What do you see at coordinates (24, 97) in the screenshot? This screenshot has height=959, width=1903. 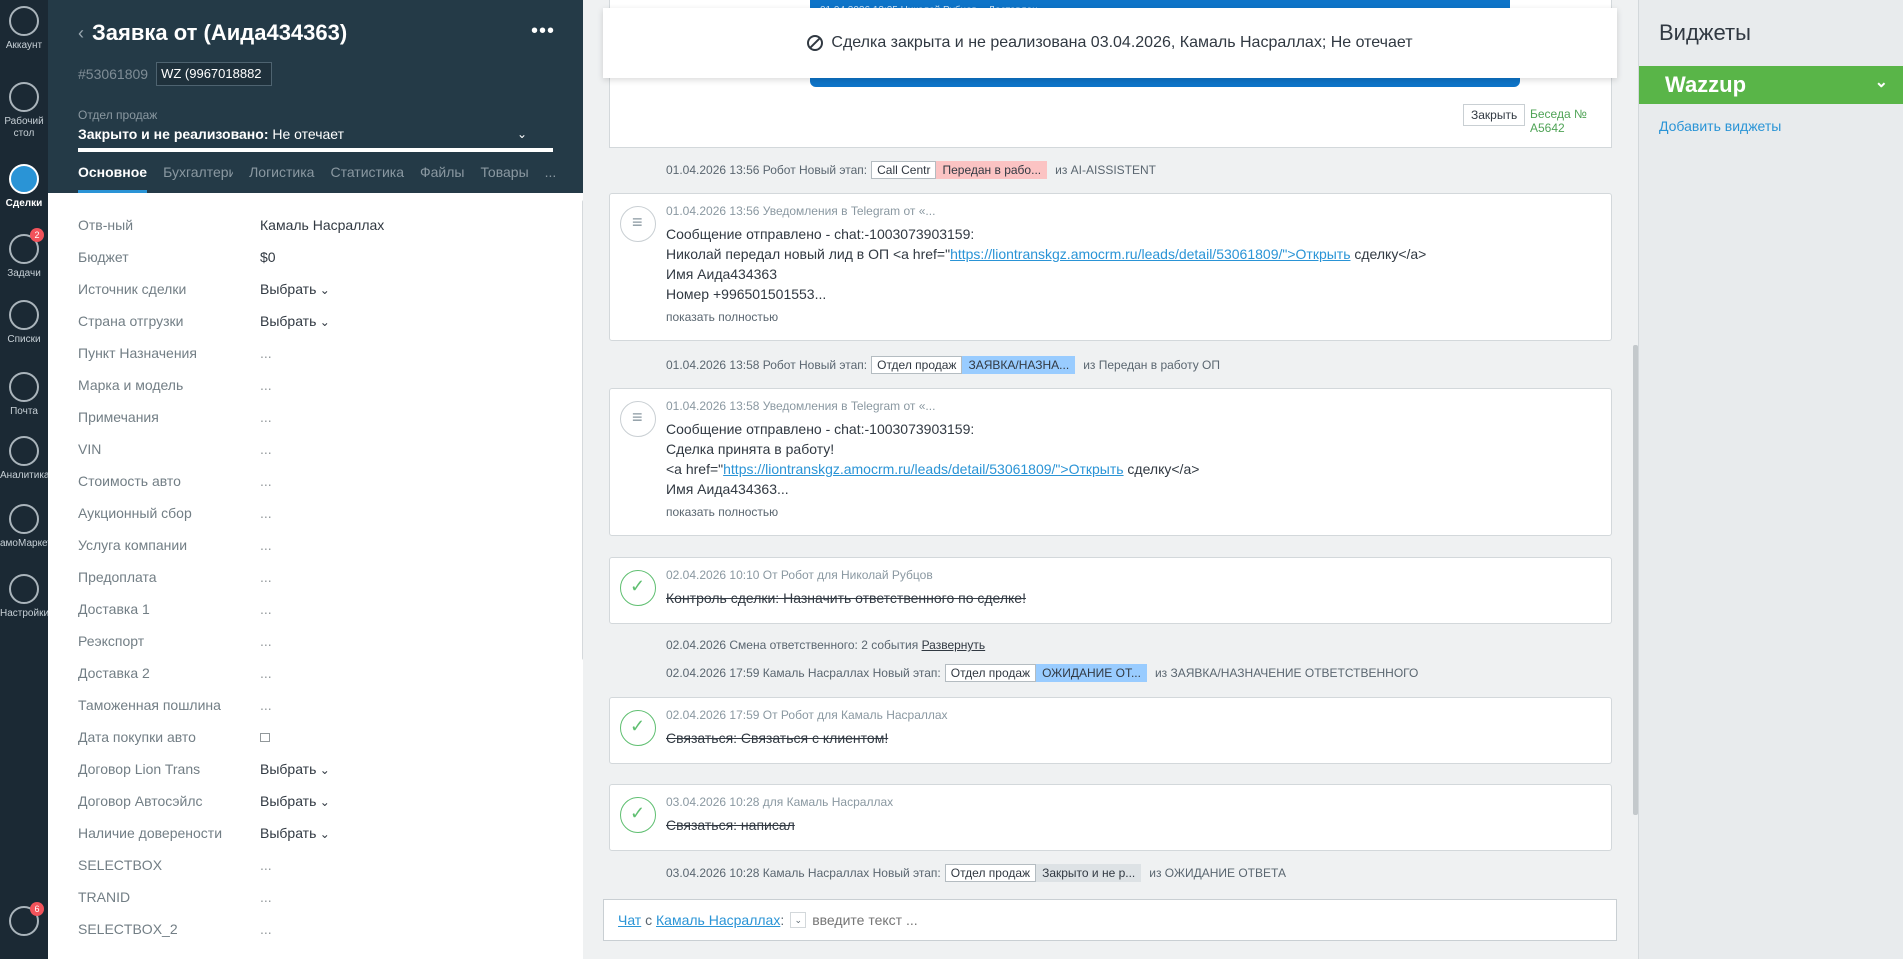 I see `dashboard-icon` at bounding box center [24, 97].